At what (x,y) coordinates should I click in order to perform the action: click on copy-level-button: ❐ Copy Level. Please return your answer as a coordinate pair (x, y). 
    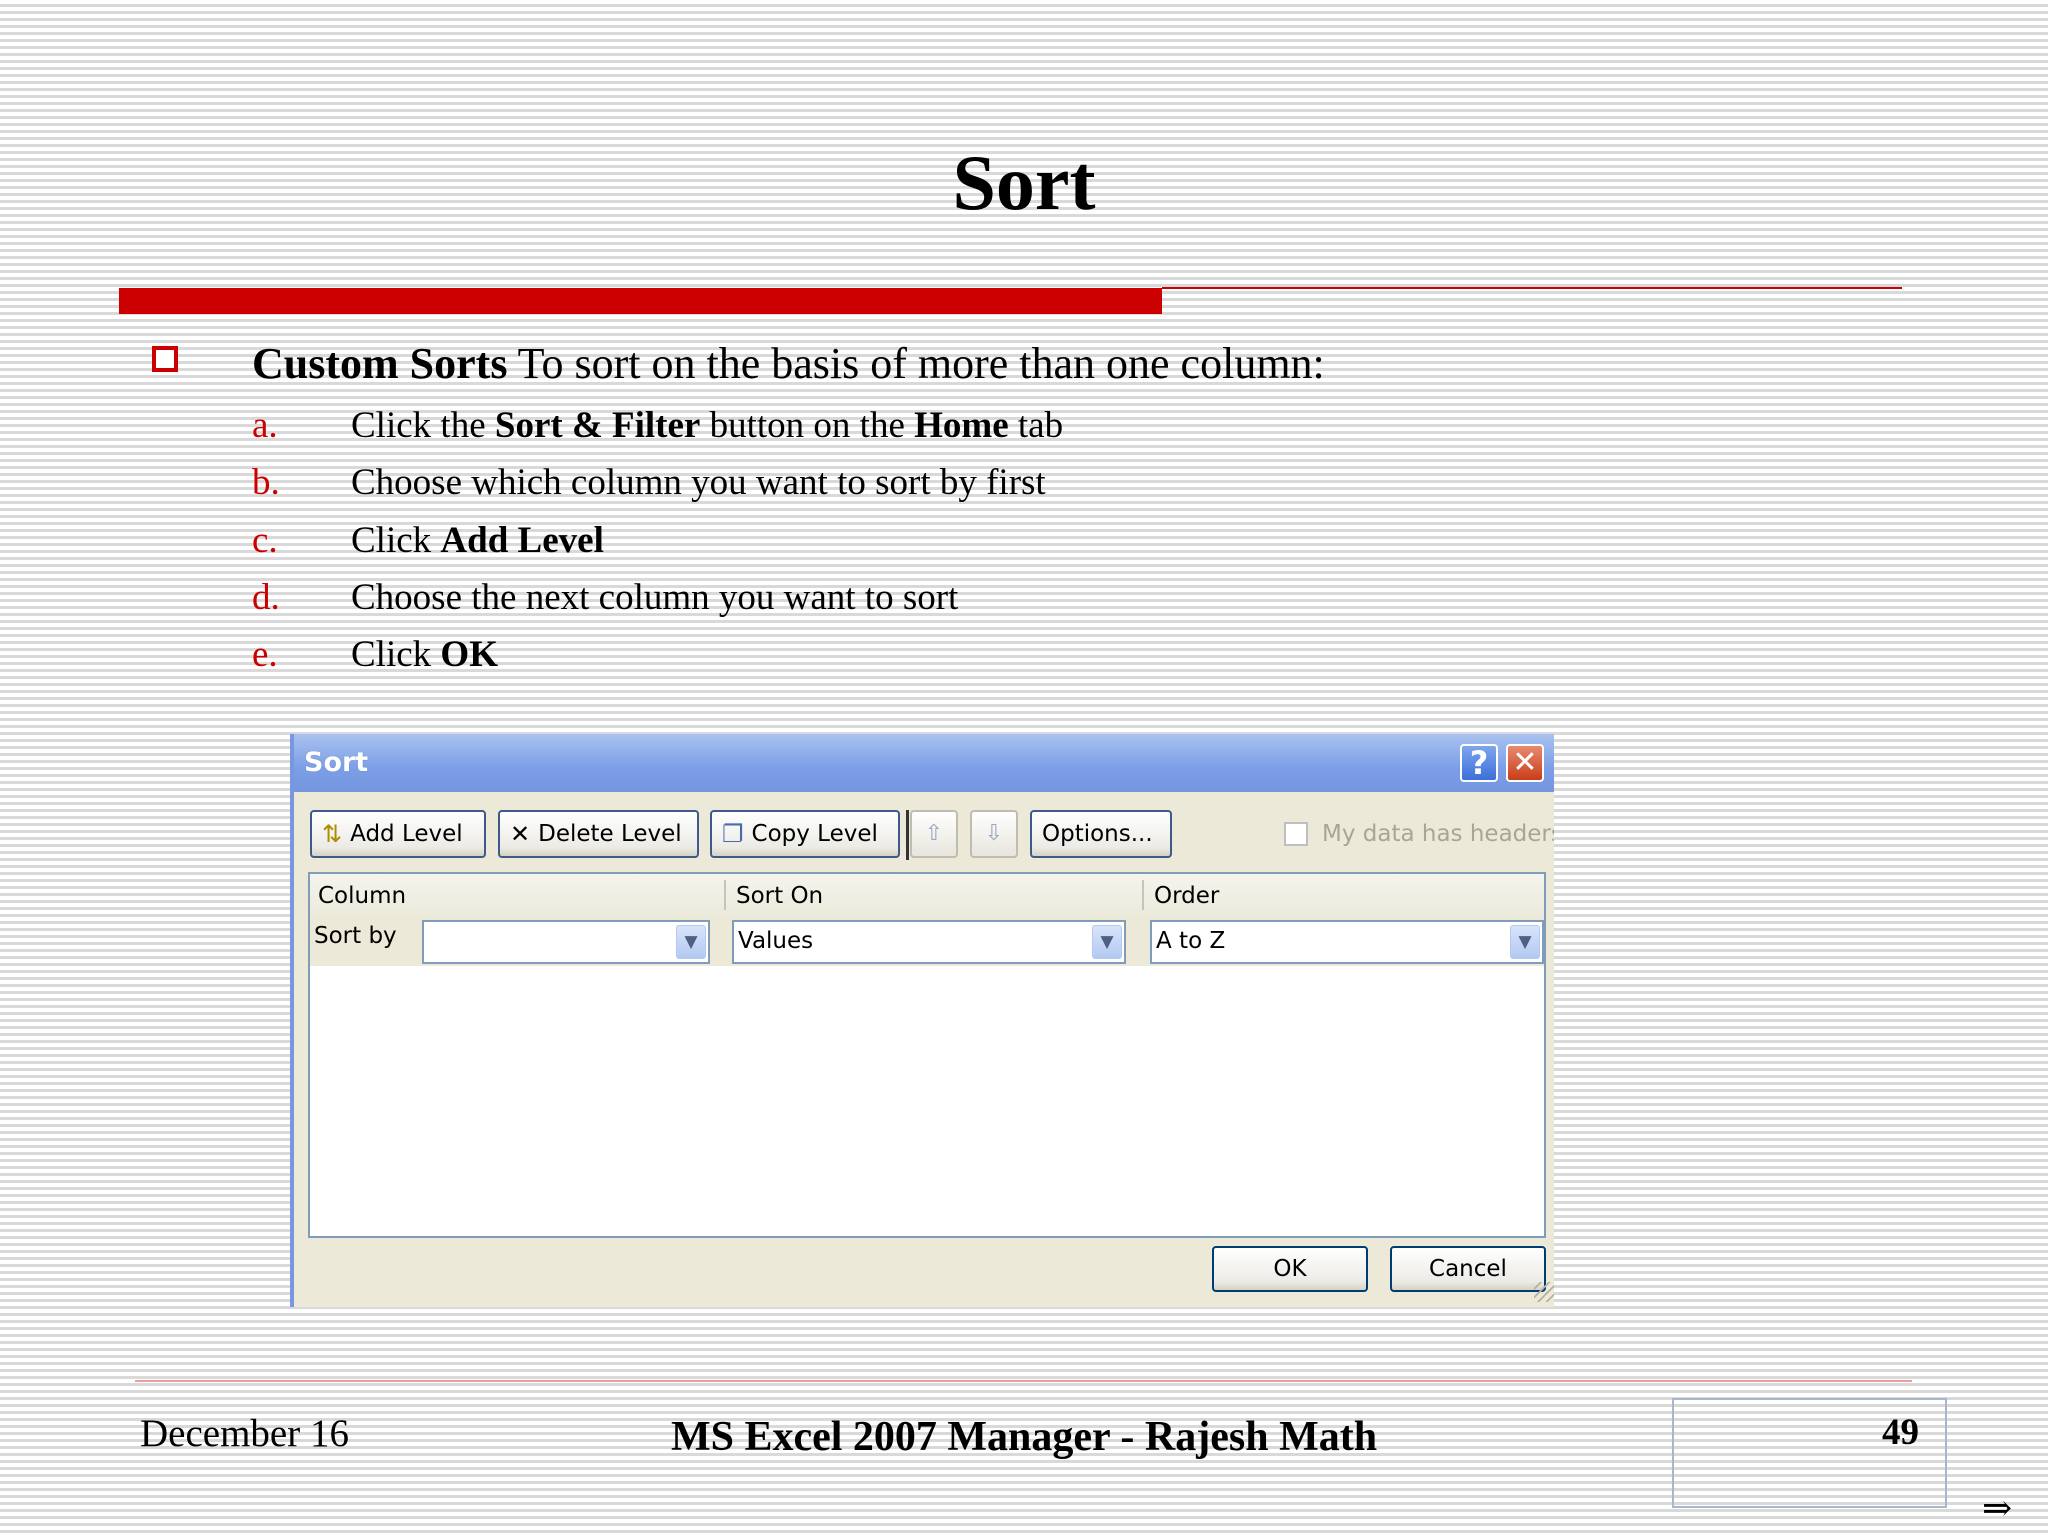
    Looking at the image, I should click on (805, 834).